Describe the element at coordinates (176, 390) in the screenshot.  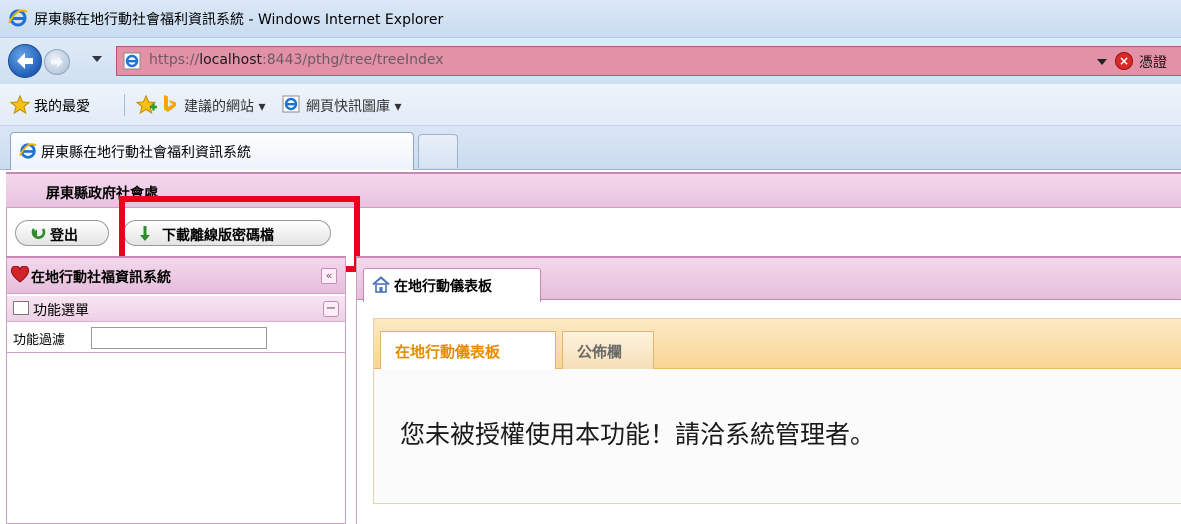
I see `left-navigation-panel: 在地行動社福資訊系統 « 功能選單 − 功能過濾` at that location.